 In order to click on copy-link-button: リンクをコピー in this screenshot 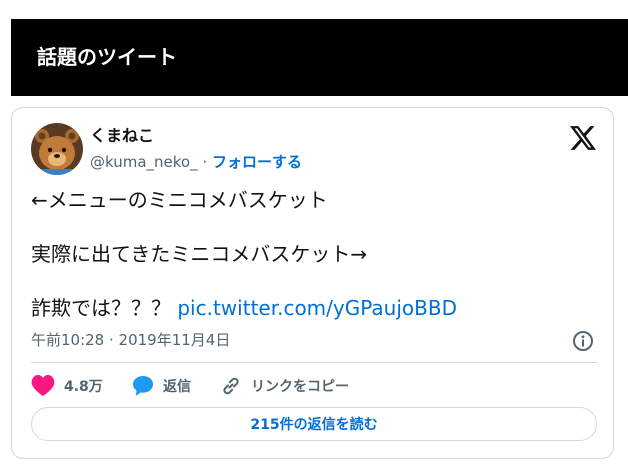, I will do `click(284, 386)`.